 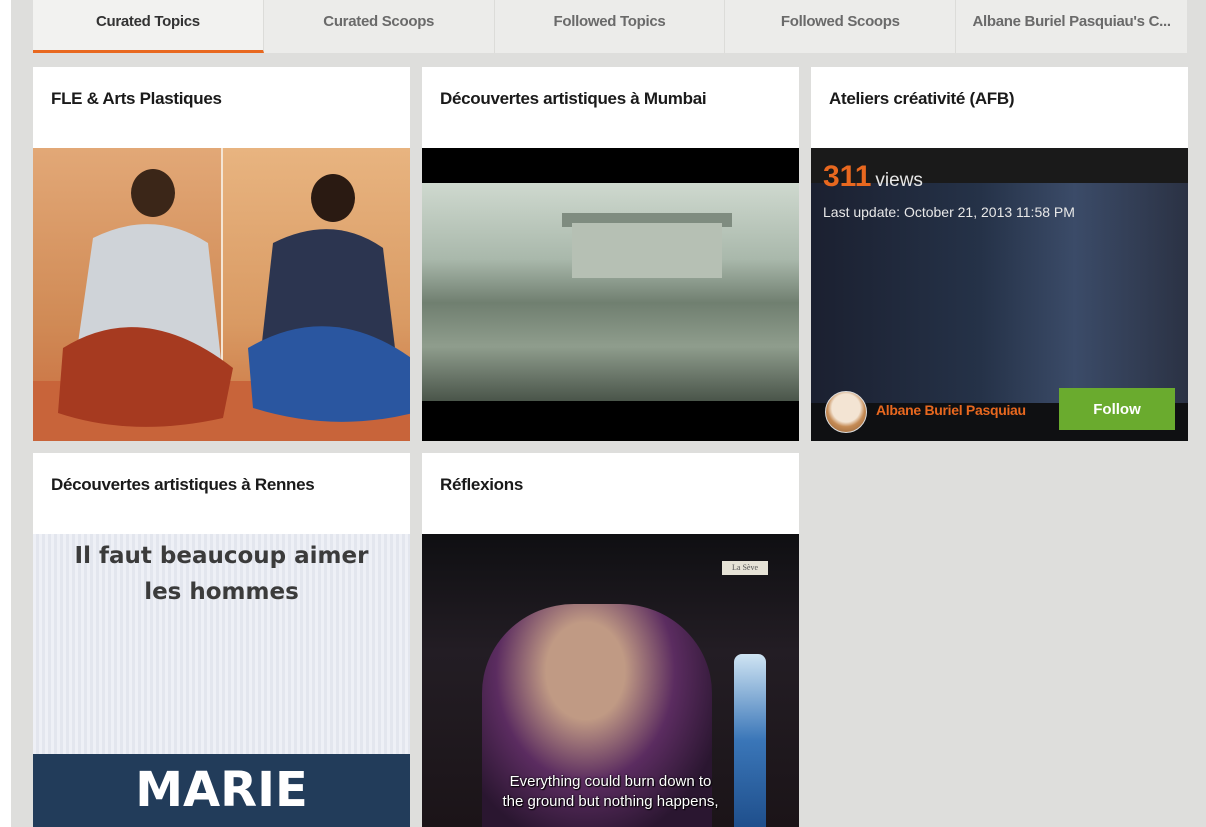 What do you see at coordinates (221, 556) in the screenshot?
I see `book-cover-line-1: Il faut beaucoup aimer` at bounding box center [221, 556].